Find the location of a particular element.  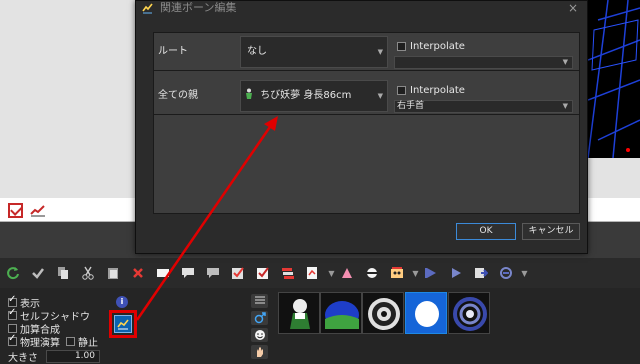

edit-toolbar: ▼ ▼ ▼ is located at coordinates (320, 273).